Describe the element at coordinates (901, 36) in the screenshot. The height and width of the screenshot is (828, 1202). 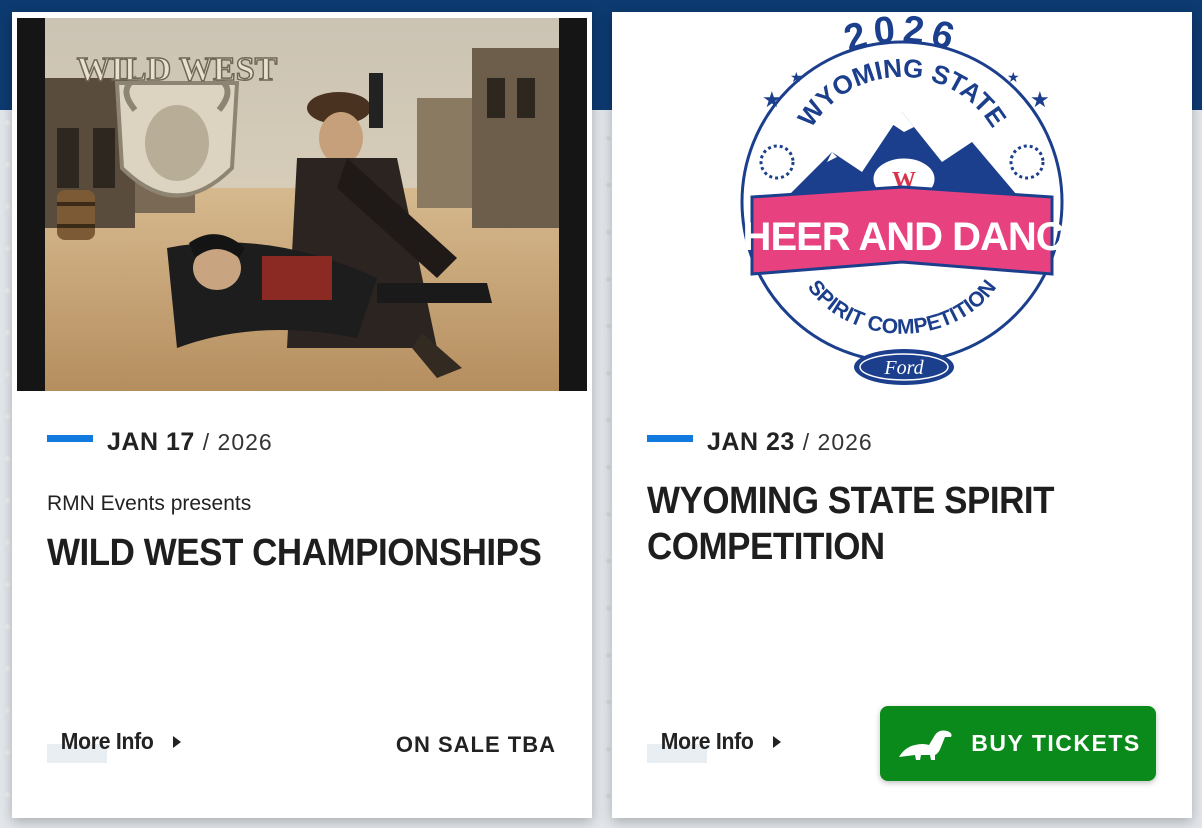
I see `svg-text: 2026` at that location.